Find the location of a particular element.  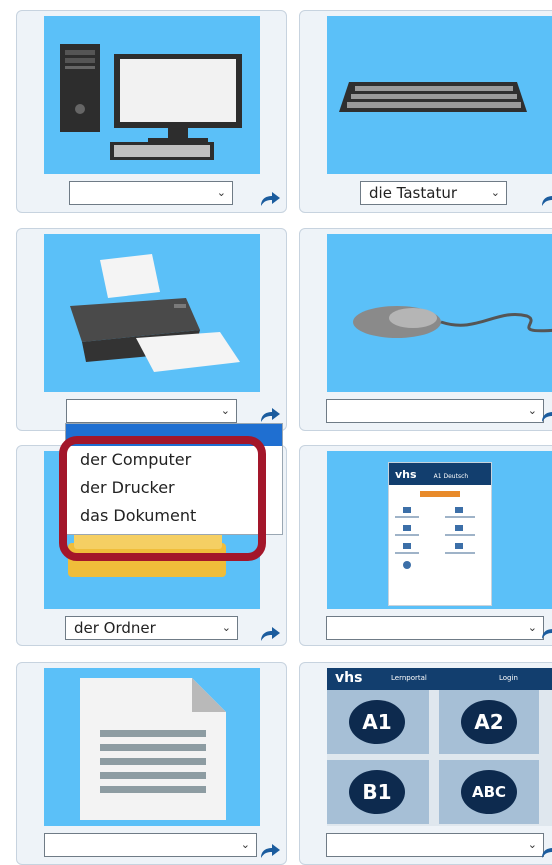

highlight-annotation-ring is located at coordinates (162, 498).